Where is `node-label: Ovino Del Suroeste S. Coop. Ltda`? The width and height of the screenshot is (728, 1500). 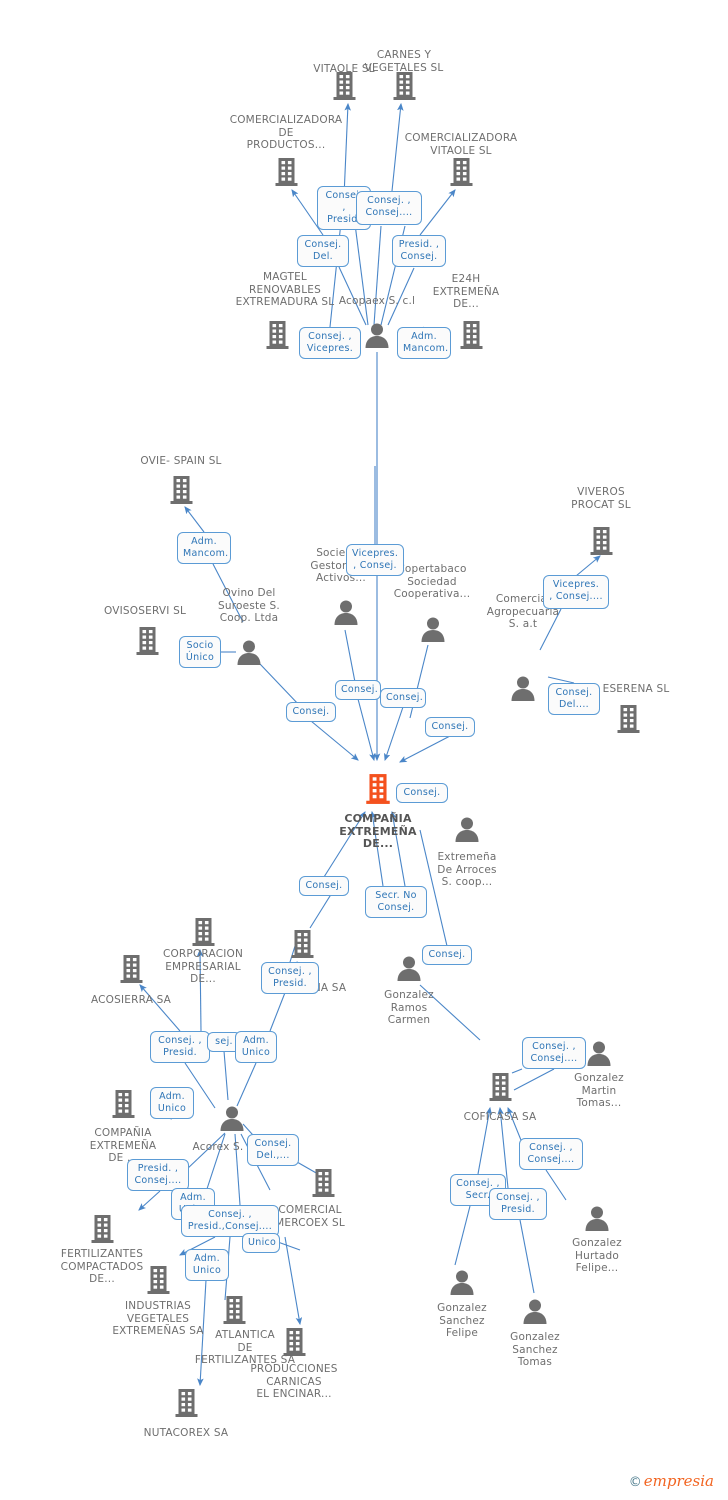 node-label: Ovino Del Suroeste S. Coop. Ltda is located at coordinates (249, 605).